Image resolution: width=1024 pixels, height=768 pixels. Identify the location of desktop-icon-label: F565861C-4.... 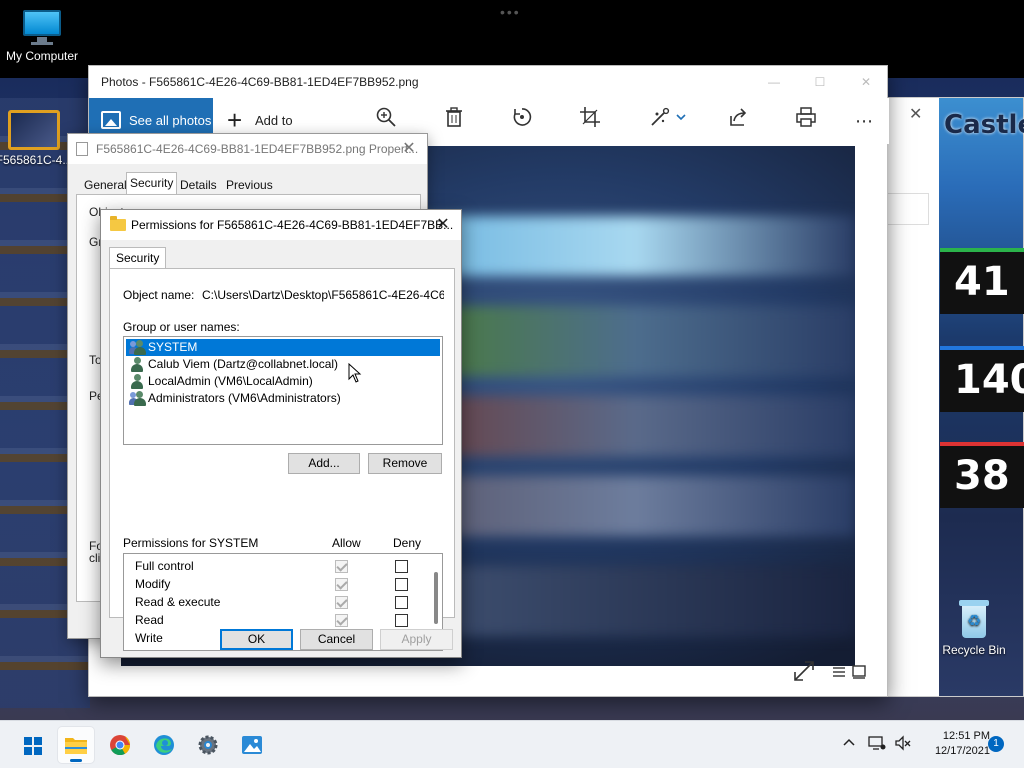
(36, 160).